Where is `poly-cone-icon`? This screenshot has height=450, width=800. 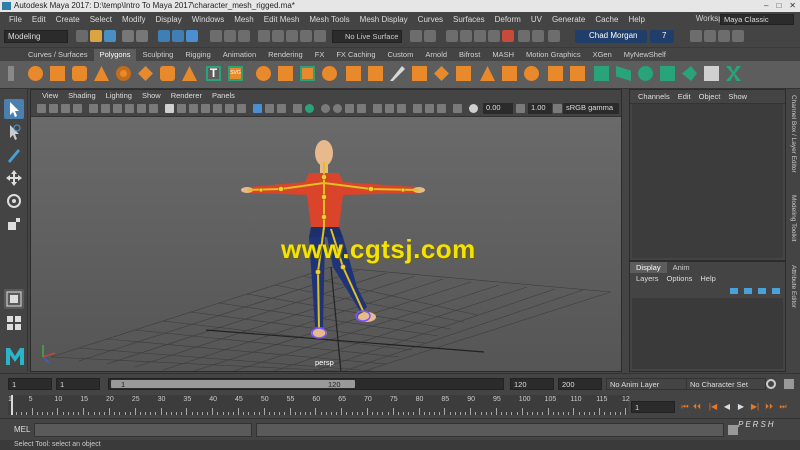 poly-cone-icon is located at coordinates (101, 73).